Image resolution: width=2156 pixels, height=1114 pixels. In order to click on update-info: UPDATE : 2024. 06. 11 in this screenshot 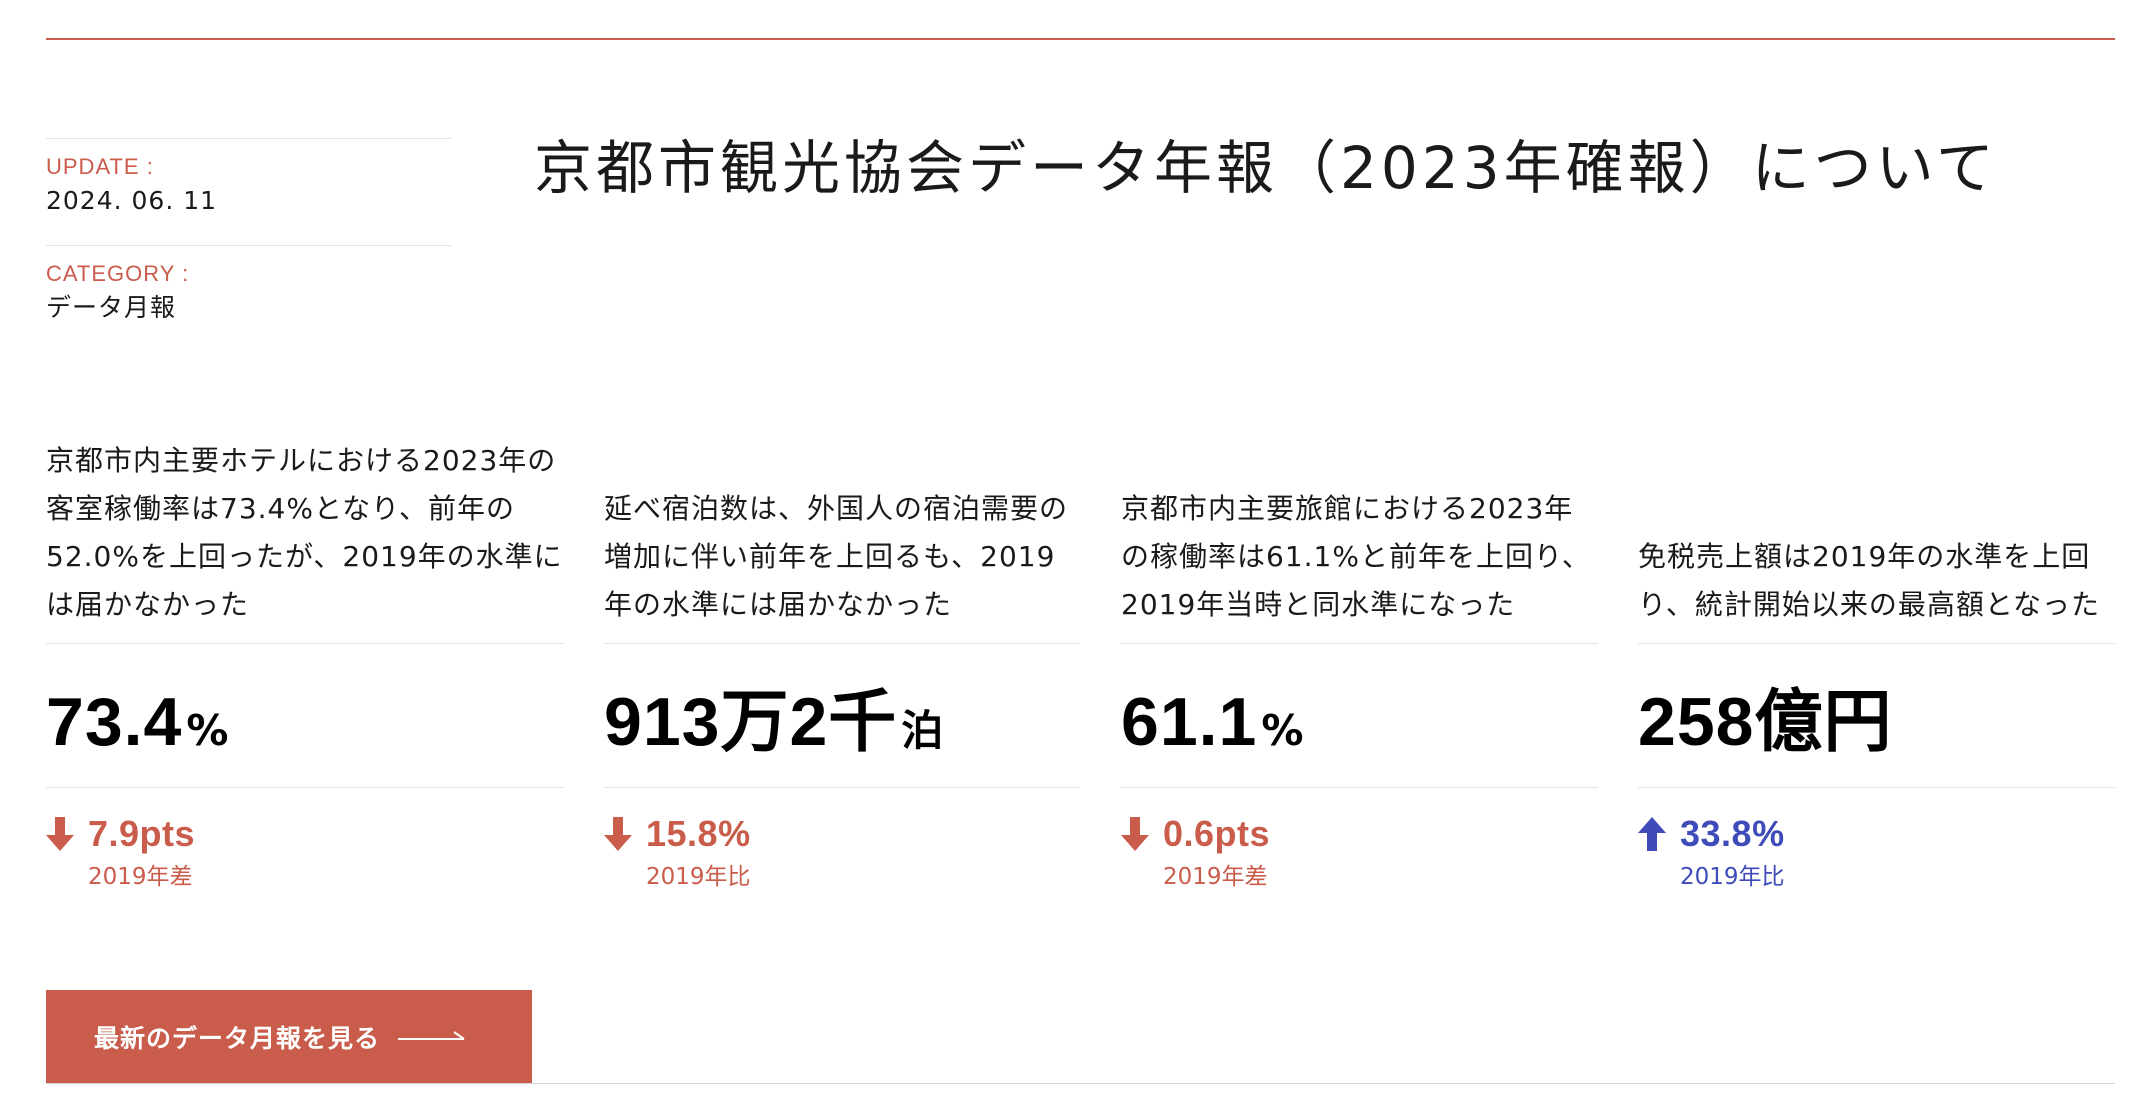, I will do `click(249, 184)`.